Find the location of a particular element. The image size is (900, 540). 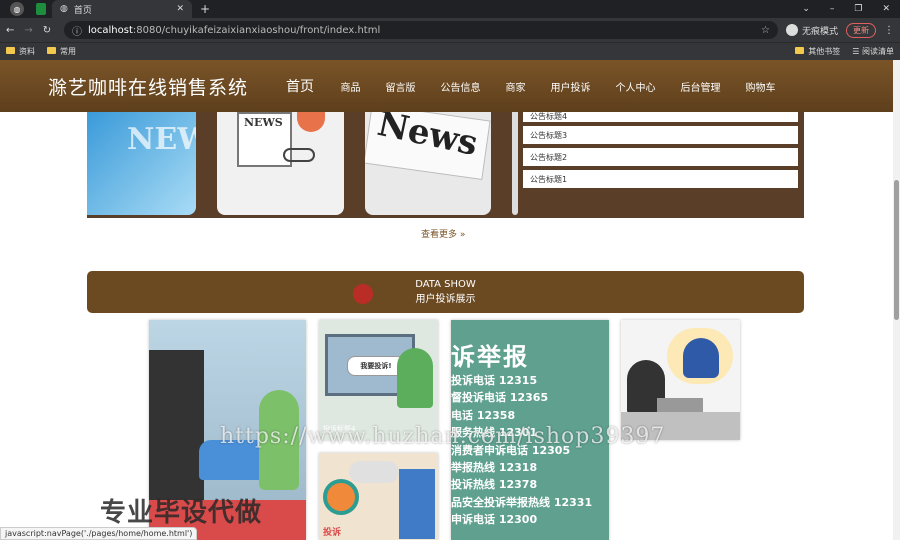

complaint-card: 我要投诉! 投诉标题4 is located at coordinates (378, 380).